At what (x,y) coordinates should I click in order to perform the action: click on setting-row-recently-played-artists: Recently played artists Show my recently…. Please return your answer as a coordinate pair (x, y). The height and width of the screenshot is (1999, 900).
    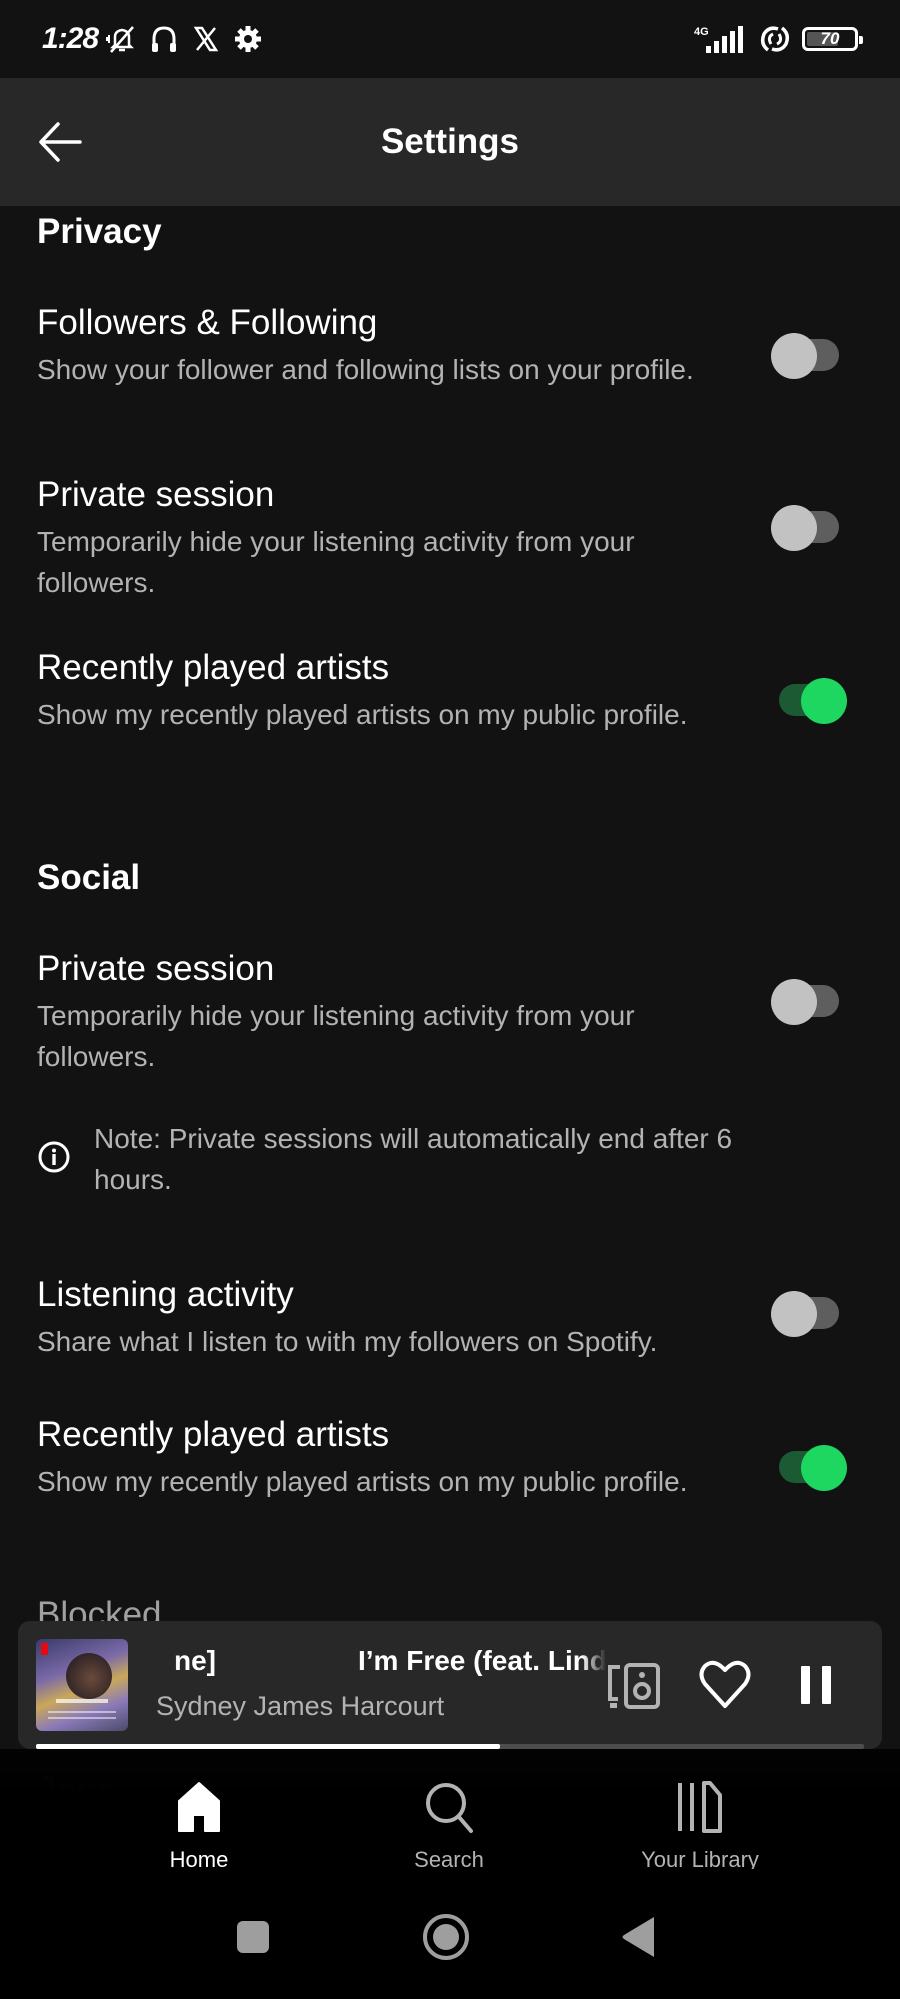
    Looking at the image, I should click on (452, 690).